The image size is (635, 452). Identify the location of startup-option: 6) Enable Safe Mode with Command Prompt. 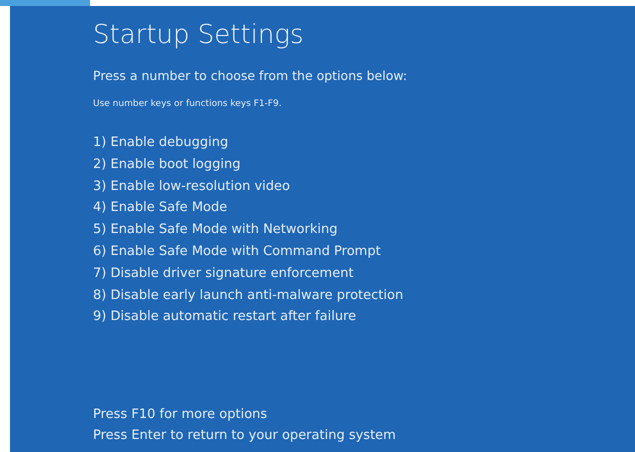
(364, 251).